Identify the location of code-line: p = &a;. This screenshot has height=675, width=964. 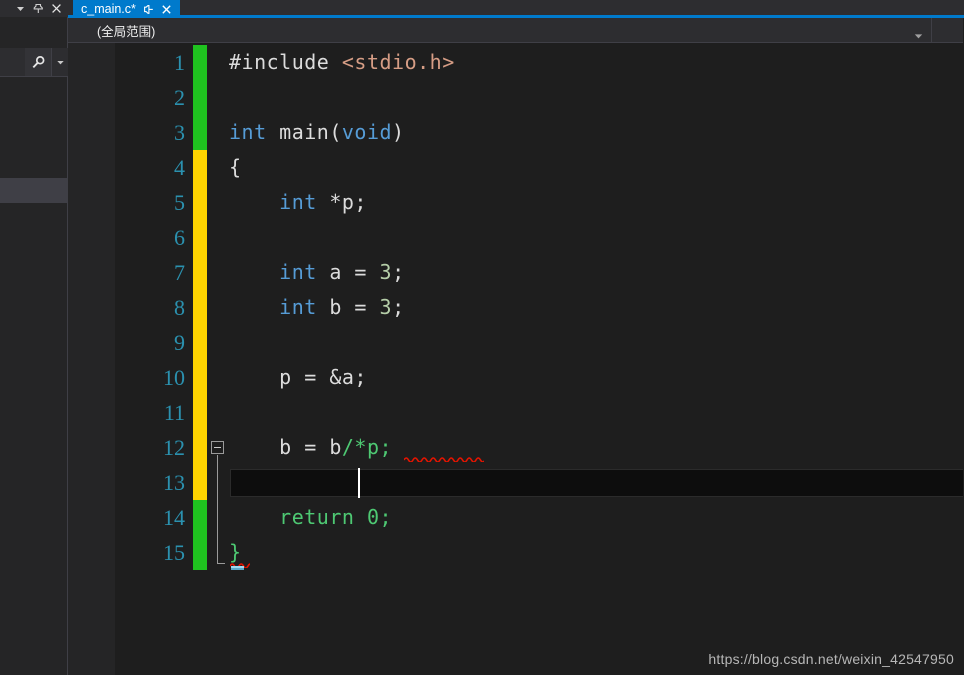
(298, 377).